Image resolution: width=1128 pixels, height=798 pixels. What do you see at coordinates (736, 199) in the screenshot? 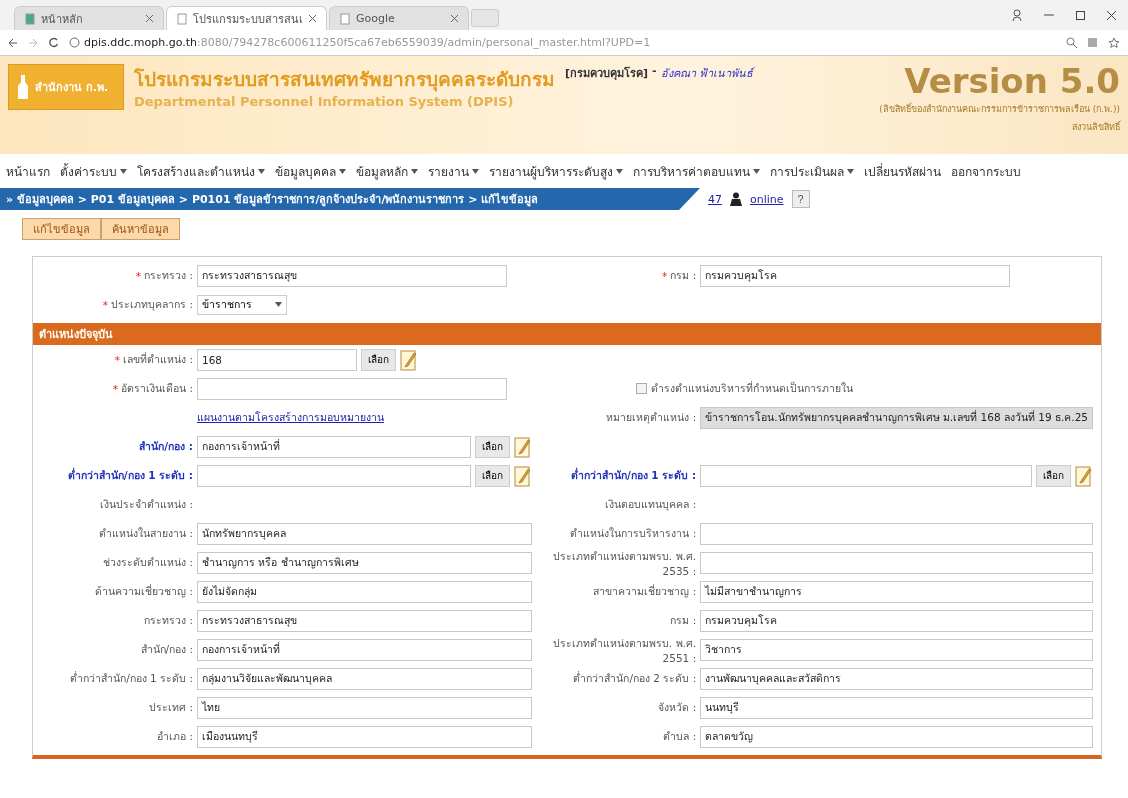
I see `person-icon` at bounding box center [736, 199].